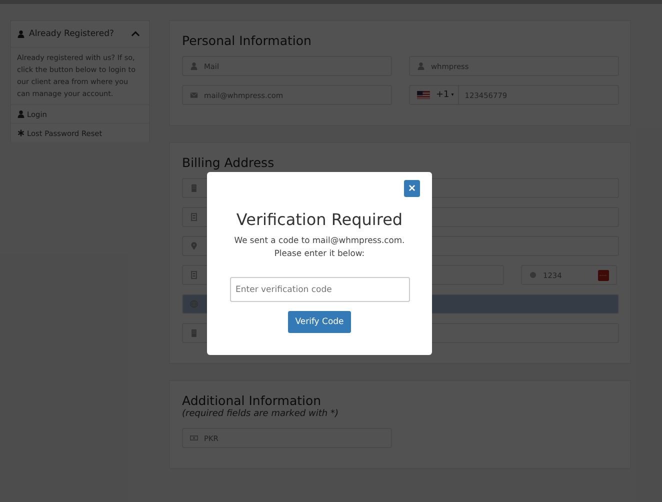  What do you see at coordinates (319, 253) in the screenshot?
I see `dialog-message: Please enter it below:` at bounding box center [319, 253].